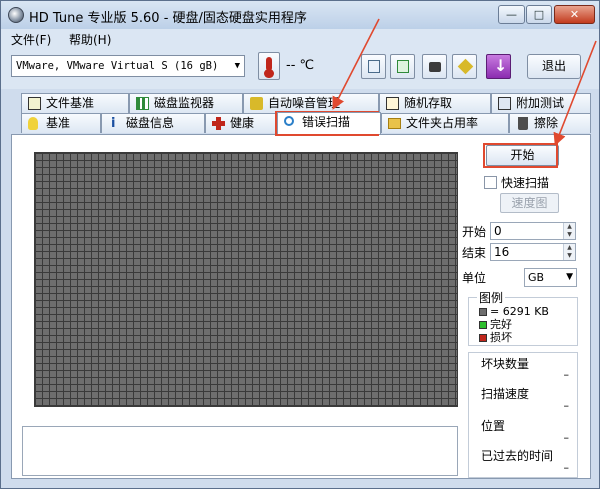 This screenshot has height=489, width=600. What do you see at coordinates (536, 277) in the screenshot?
I see `unit-select-value: GB` at bounding box center [536, 277].